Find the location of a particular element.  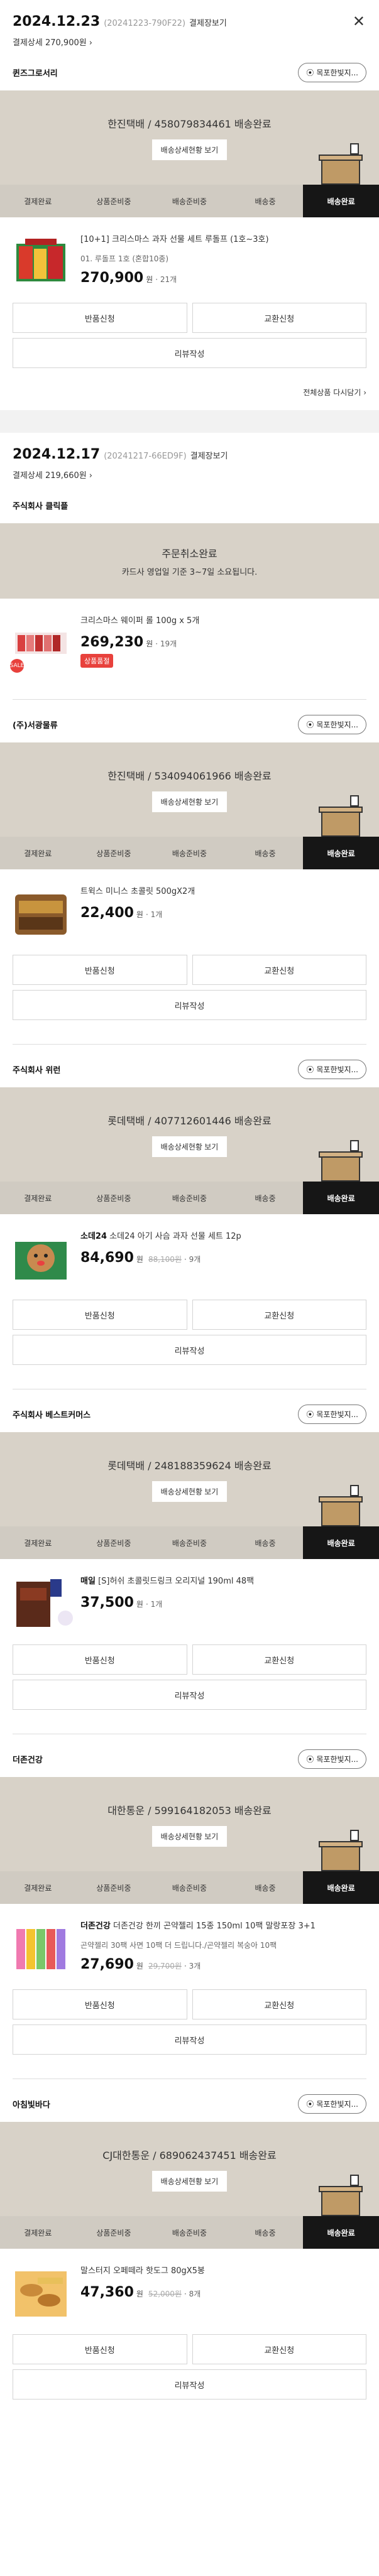

product-thumbnail: SALE is located at coordinates (39, 644).